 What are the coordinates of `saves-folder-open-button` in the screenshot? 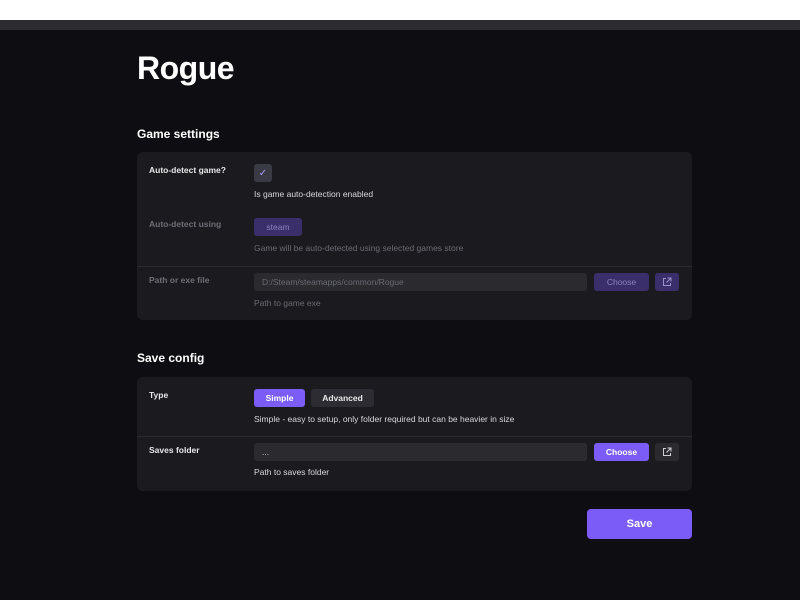 It's located at (667, 452).